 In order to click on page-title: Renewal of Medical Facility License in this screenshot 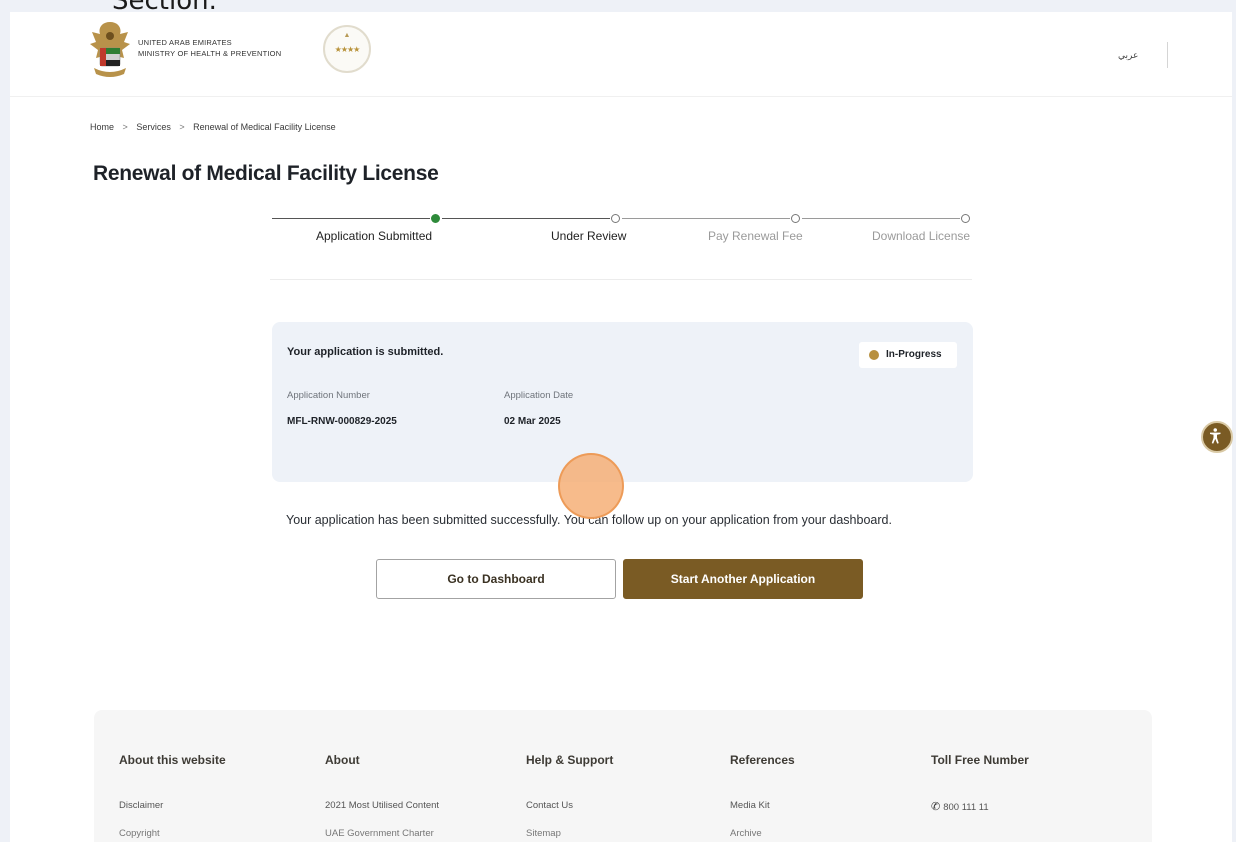, I will do `click(266, 173)`.